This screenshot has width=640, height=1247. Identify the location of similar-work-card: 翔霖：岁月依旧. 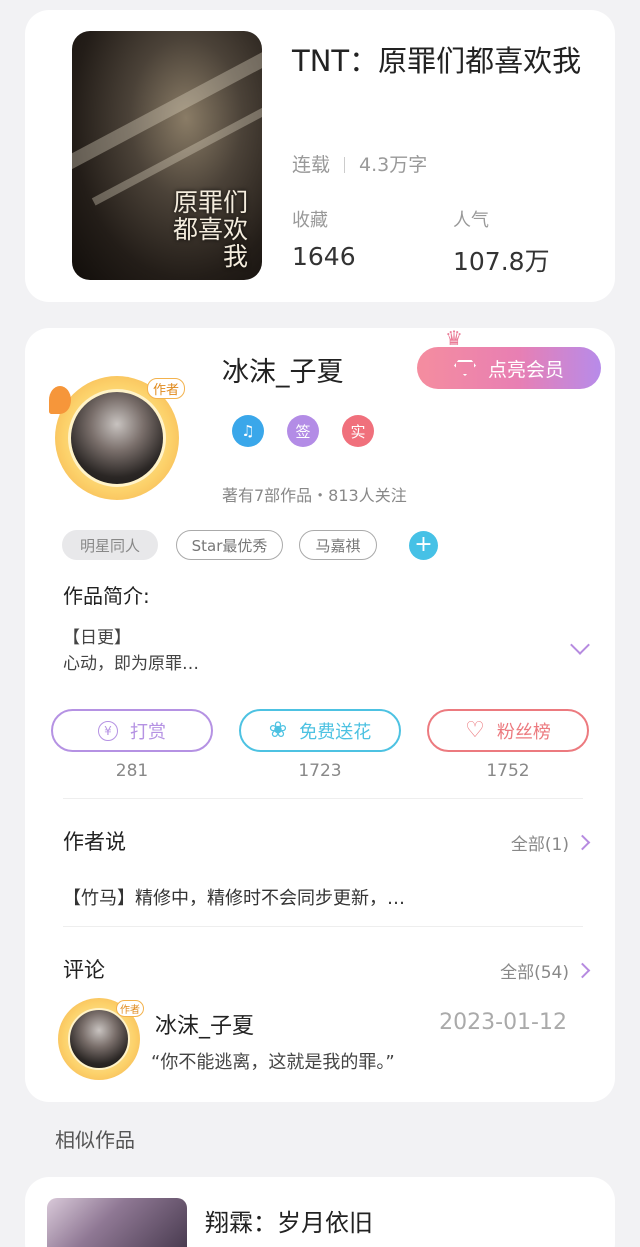
(320, 1212).